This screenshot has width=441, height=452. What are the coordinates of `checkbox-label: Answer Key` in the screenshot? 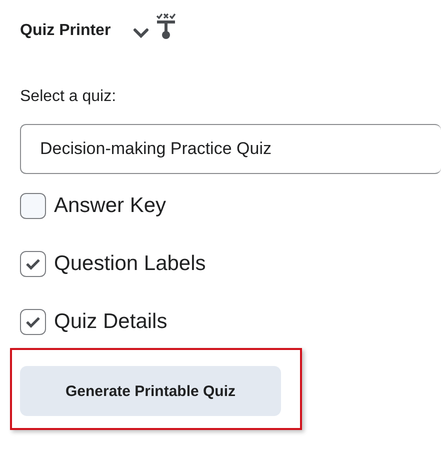 It's located at (110, 206).